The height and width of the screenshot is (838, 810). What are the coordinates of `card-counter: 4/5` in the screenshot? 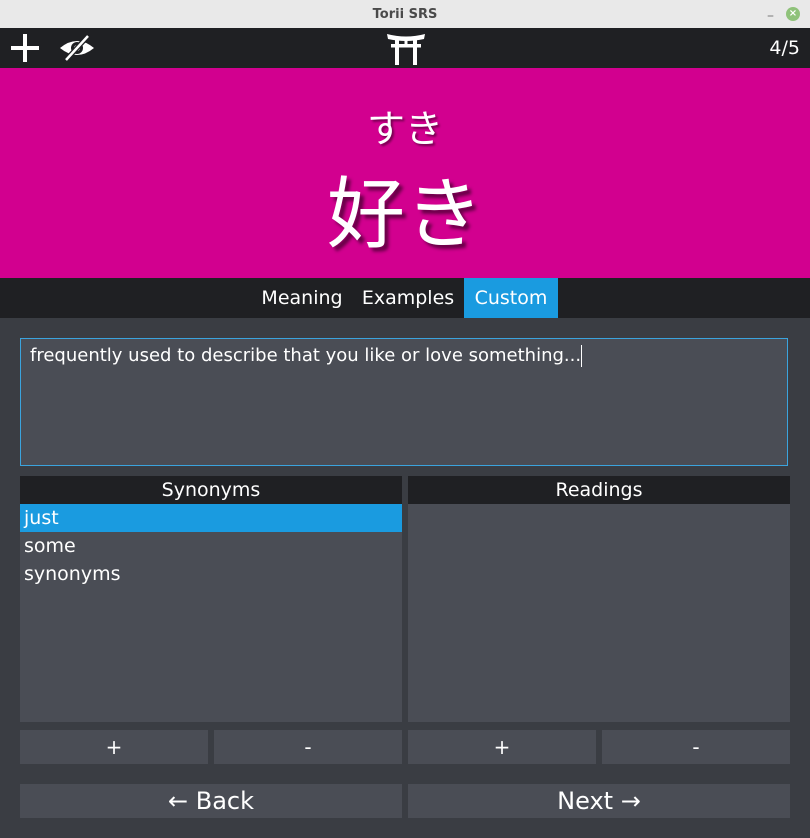 It's located at (784, 48).